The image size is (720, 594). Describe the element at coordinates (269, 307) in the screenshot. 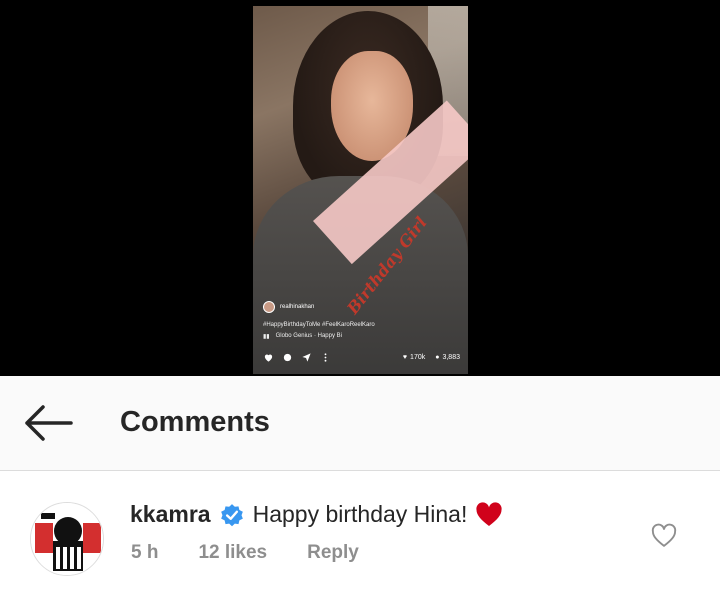

I see `reel-user-avatar` at that location.